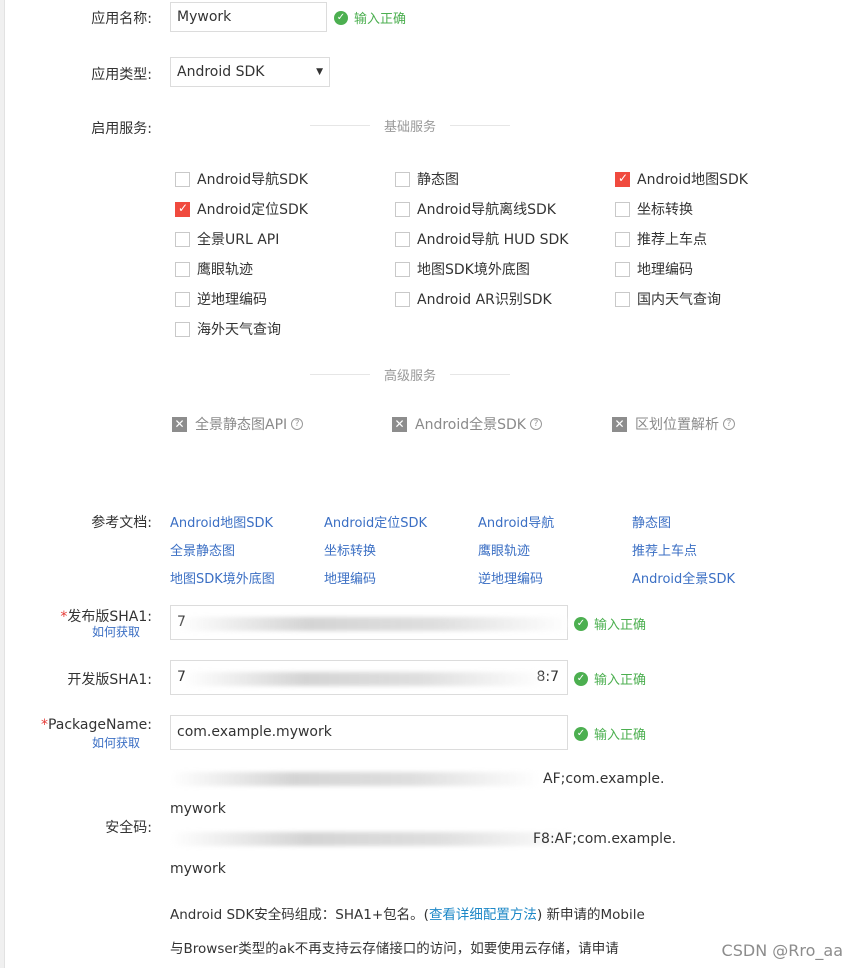 The image size is (857, 968). What do you see at coordinates (252, 210) in the screenshot?
I see `service-label: Android定位SDK` at bounding box center [252, 210].